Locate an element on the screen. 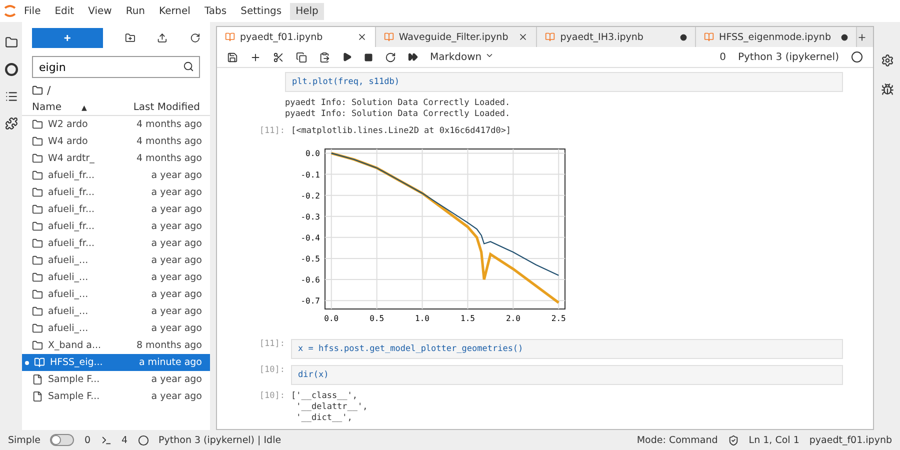 This screenshot has width=900, height=450. menu-item: Help is located at coordinates (307, 11).